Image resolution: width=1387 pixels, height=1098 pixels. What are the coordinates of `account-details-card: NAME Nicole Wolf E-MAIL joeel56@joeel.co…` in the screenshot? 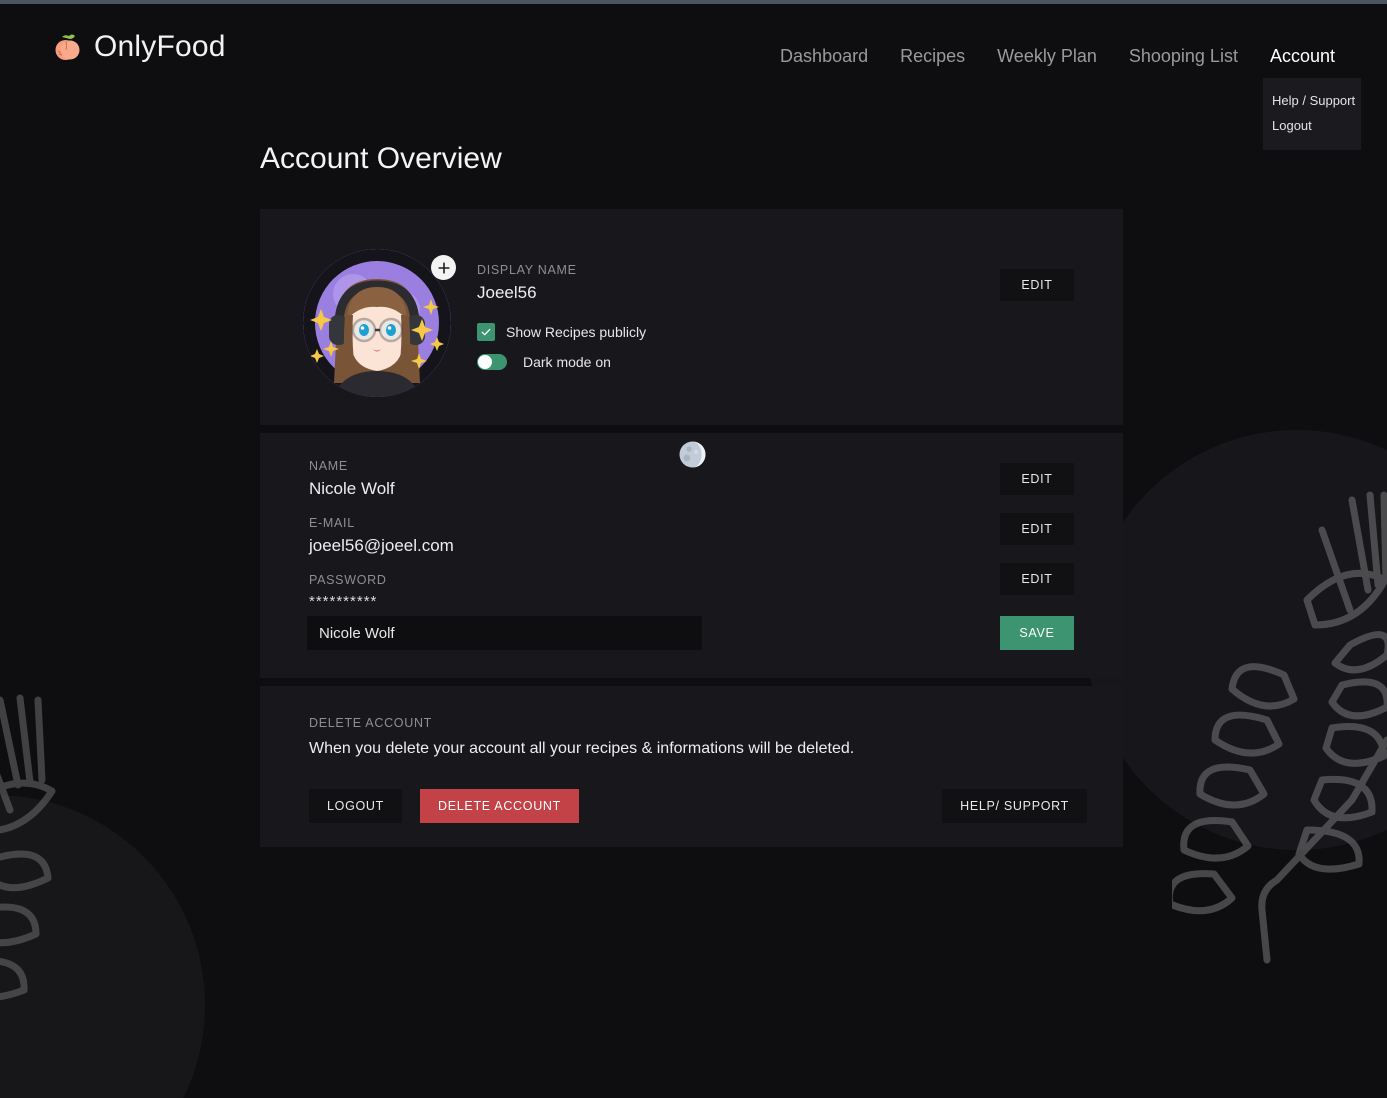 It's located at (691, 555).